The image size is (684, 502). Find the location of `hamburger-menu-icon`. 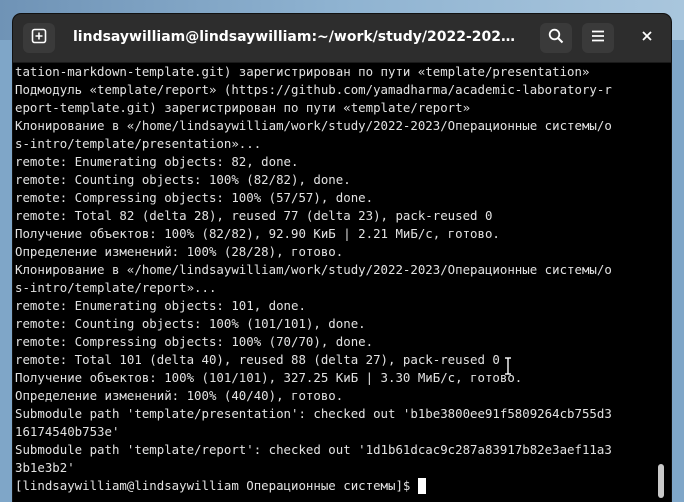

hamburger-menu-icon is located at coordinates (598, 38).